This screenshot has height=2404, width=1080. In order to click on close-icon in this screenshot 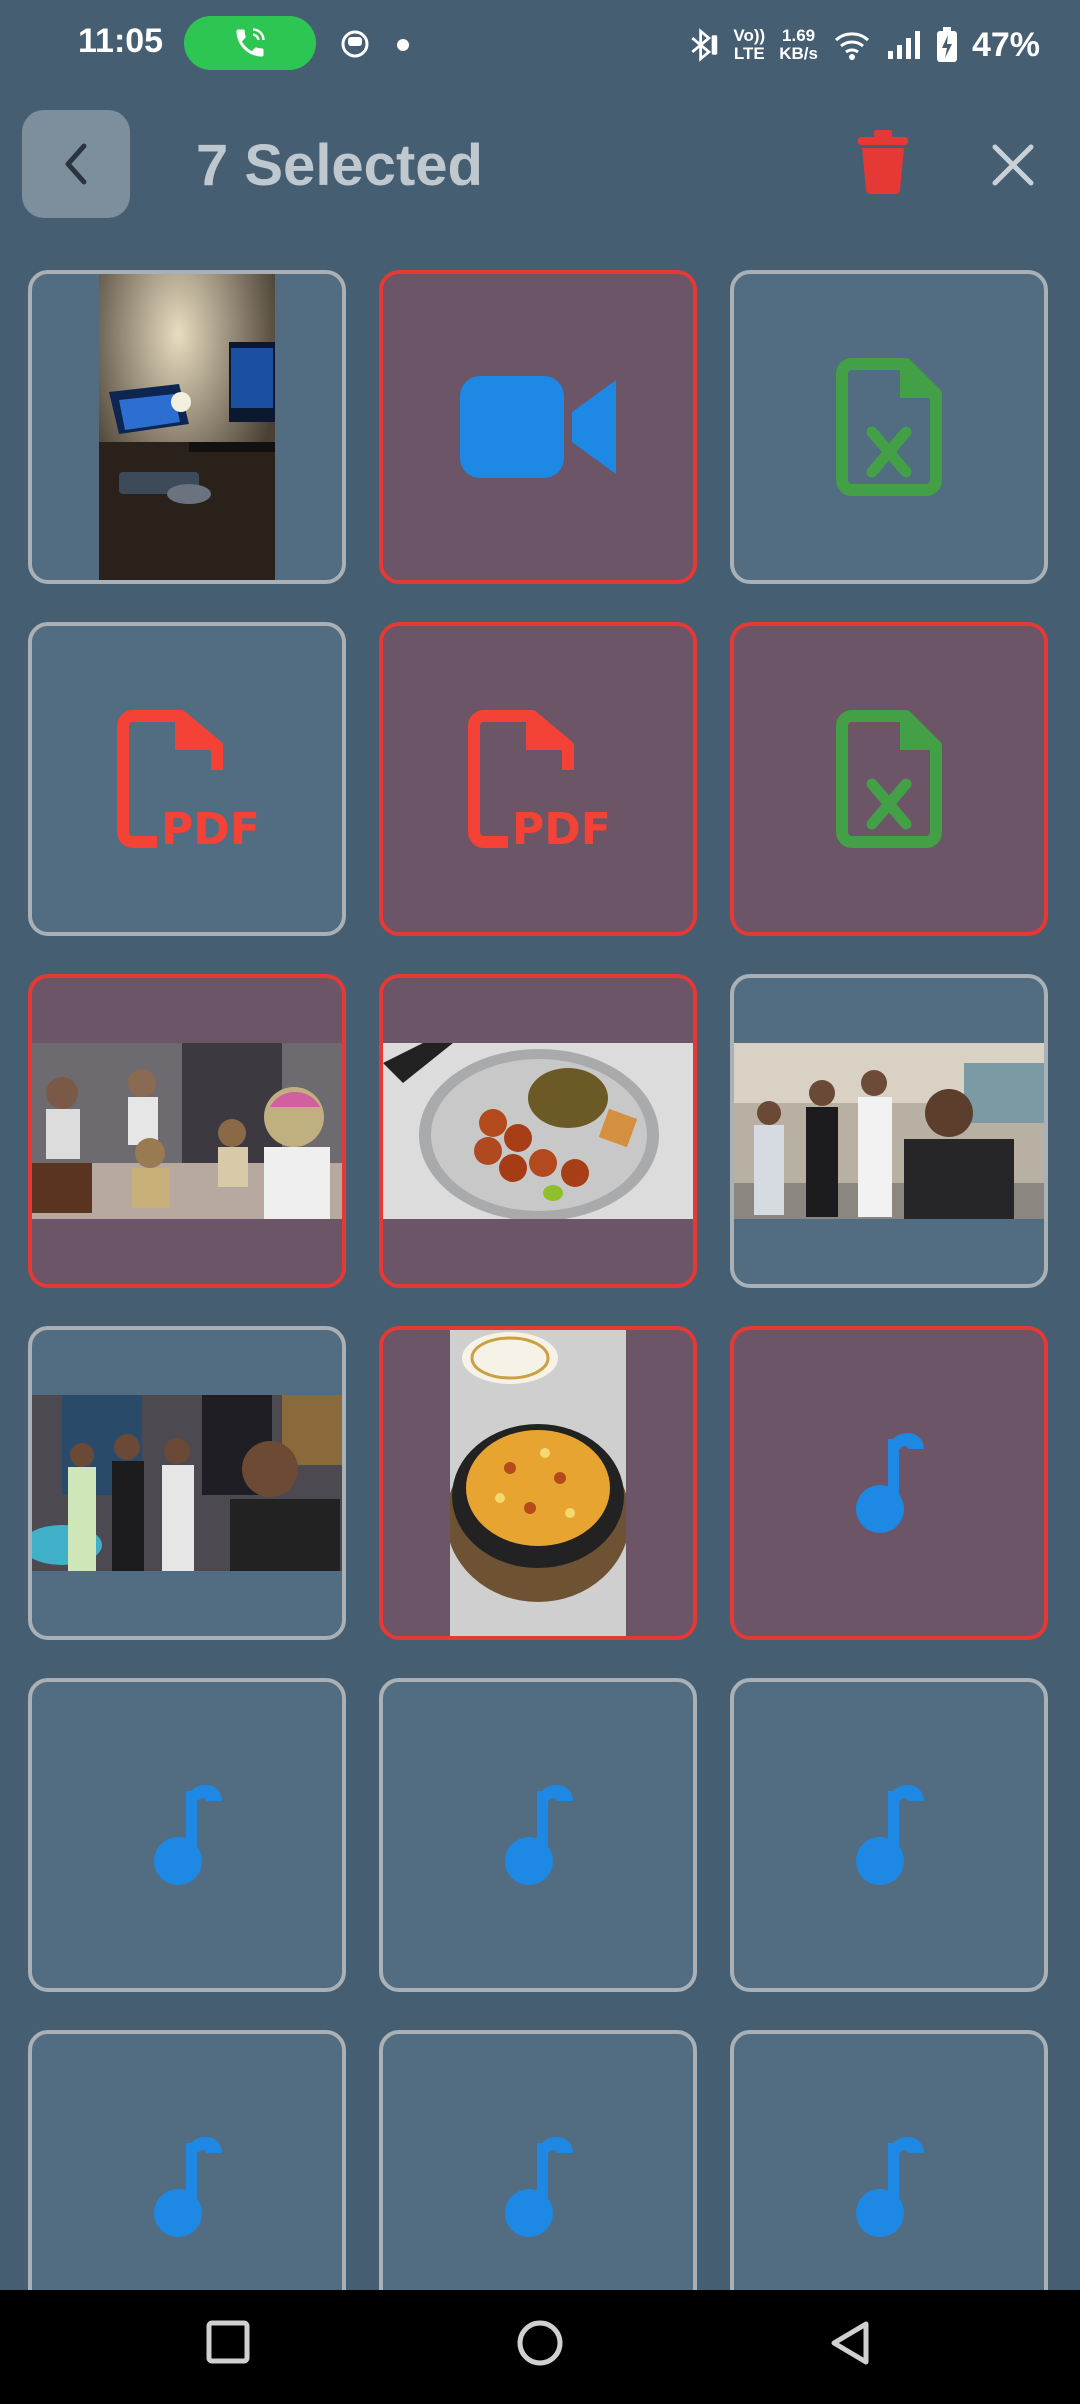, I will do `click(1013, 165)`.